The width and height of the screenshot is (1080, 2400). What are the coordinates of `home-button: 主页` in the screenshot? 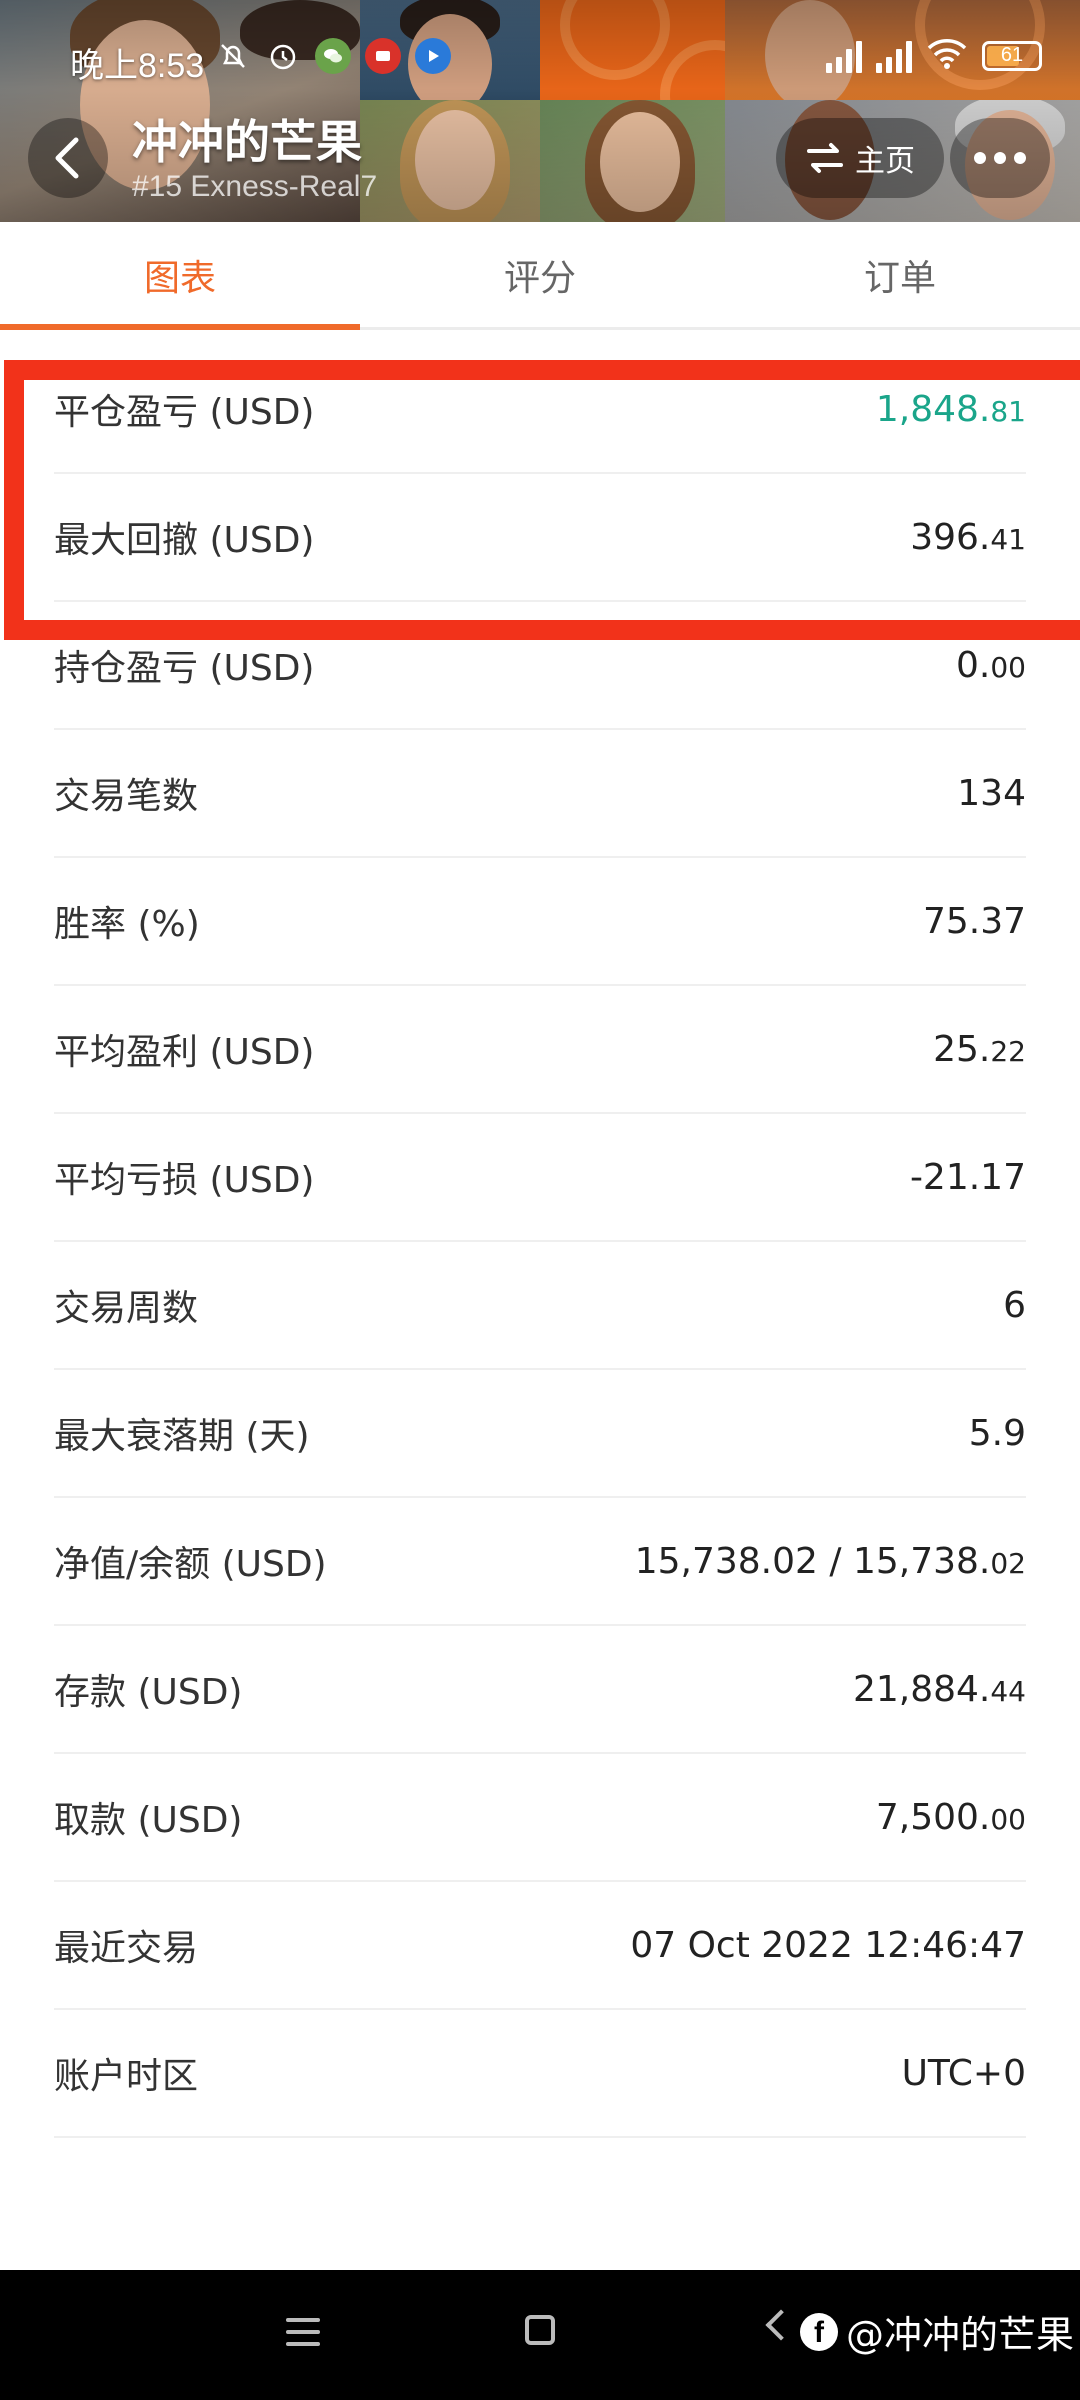 It's located at (860, 158).